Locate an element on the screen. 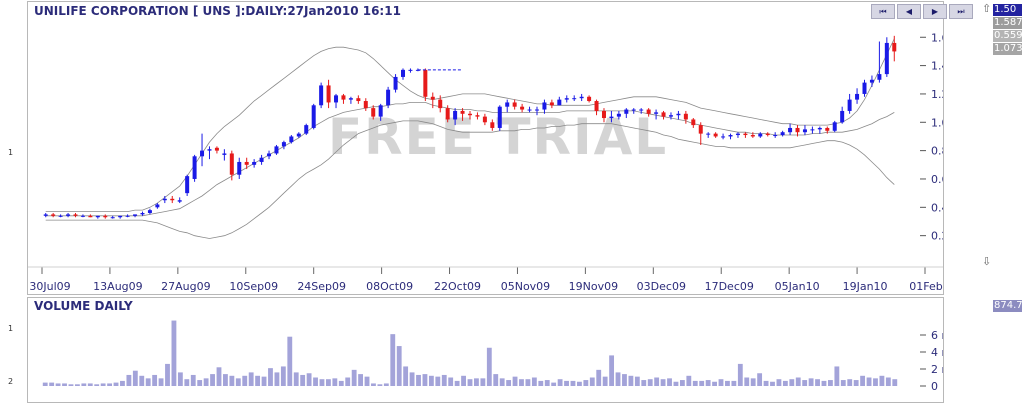  price-tick-label: 0.60 is located at coordinates (937, 179).